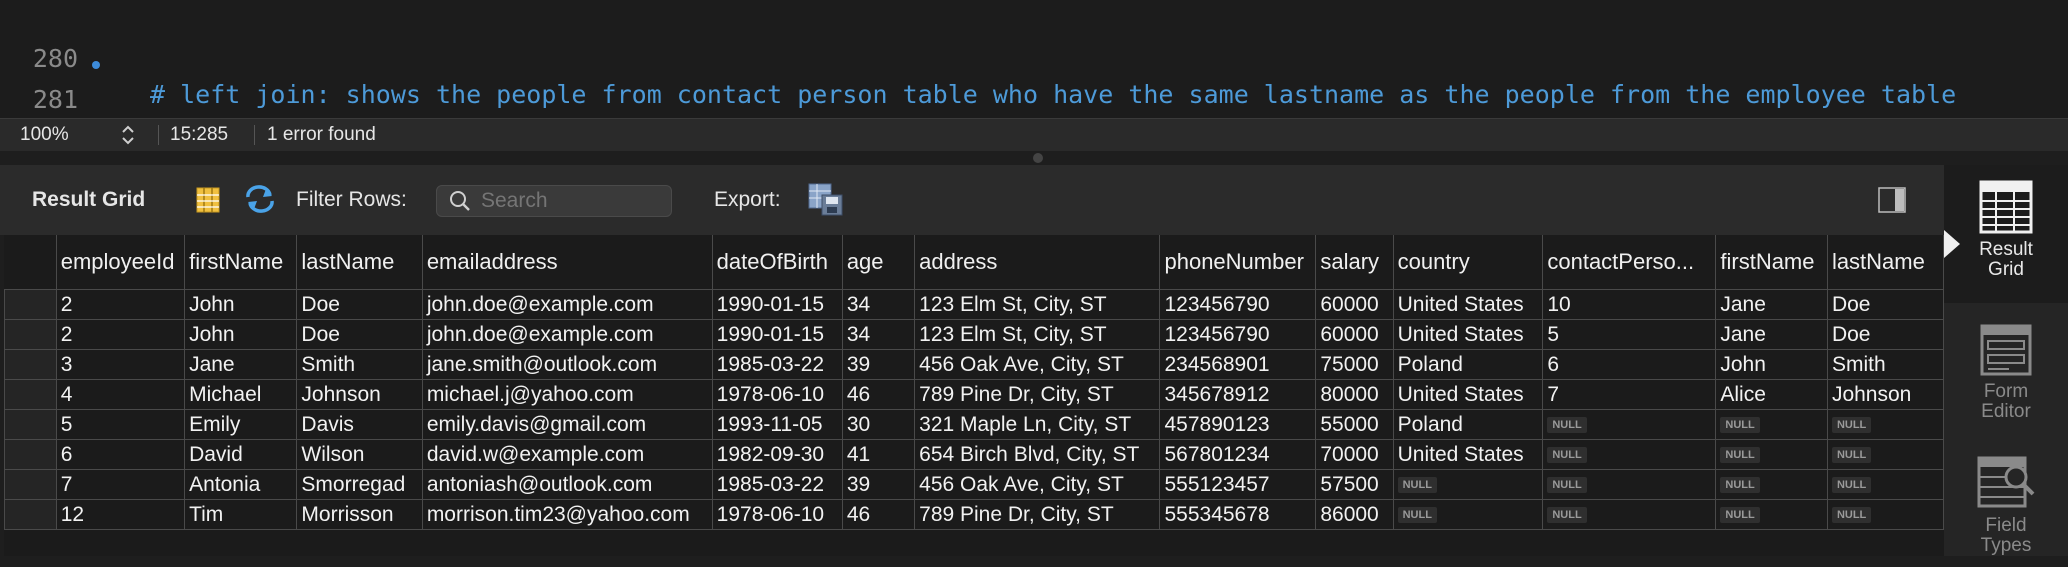  Describe the element at coordinates (1238, 262) in the screenshot. I see `column-header: phoneNumber` at that location.